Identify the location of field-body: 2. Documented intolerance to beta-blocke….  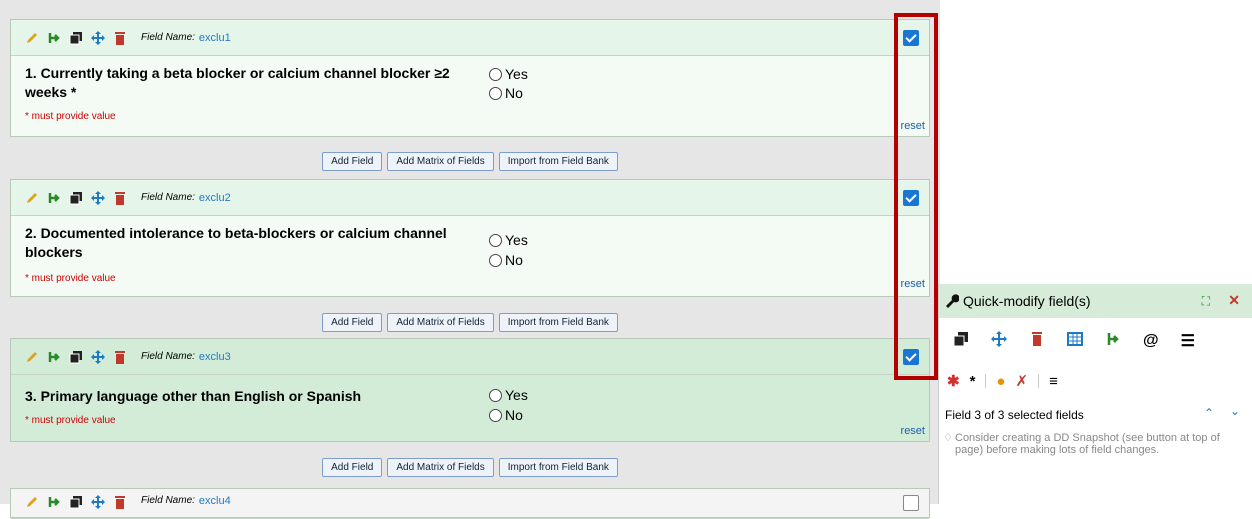
(470, 256).